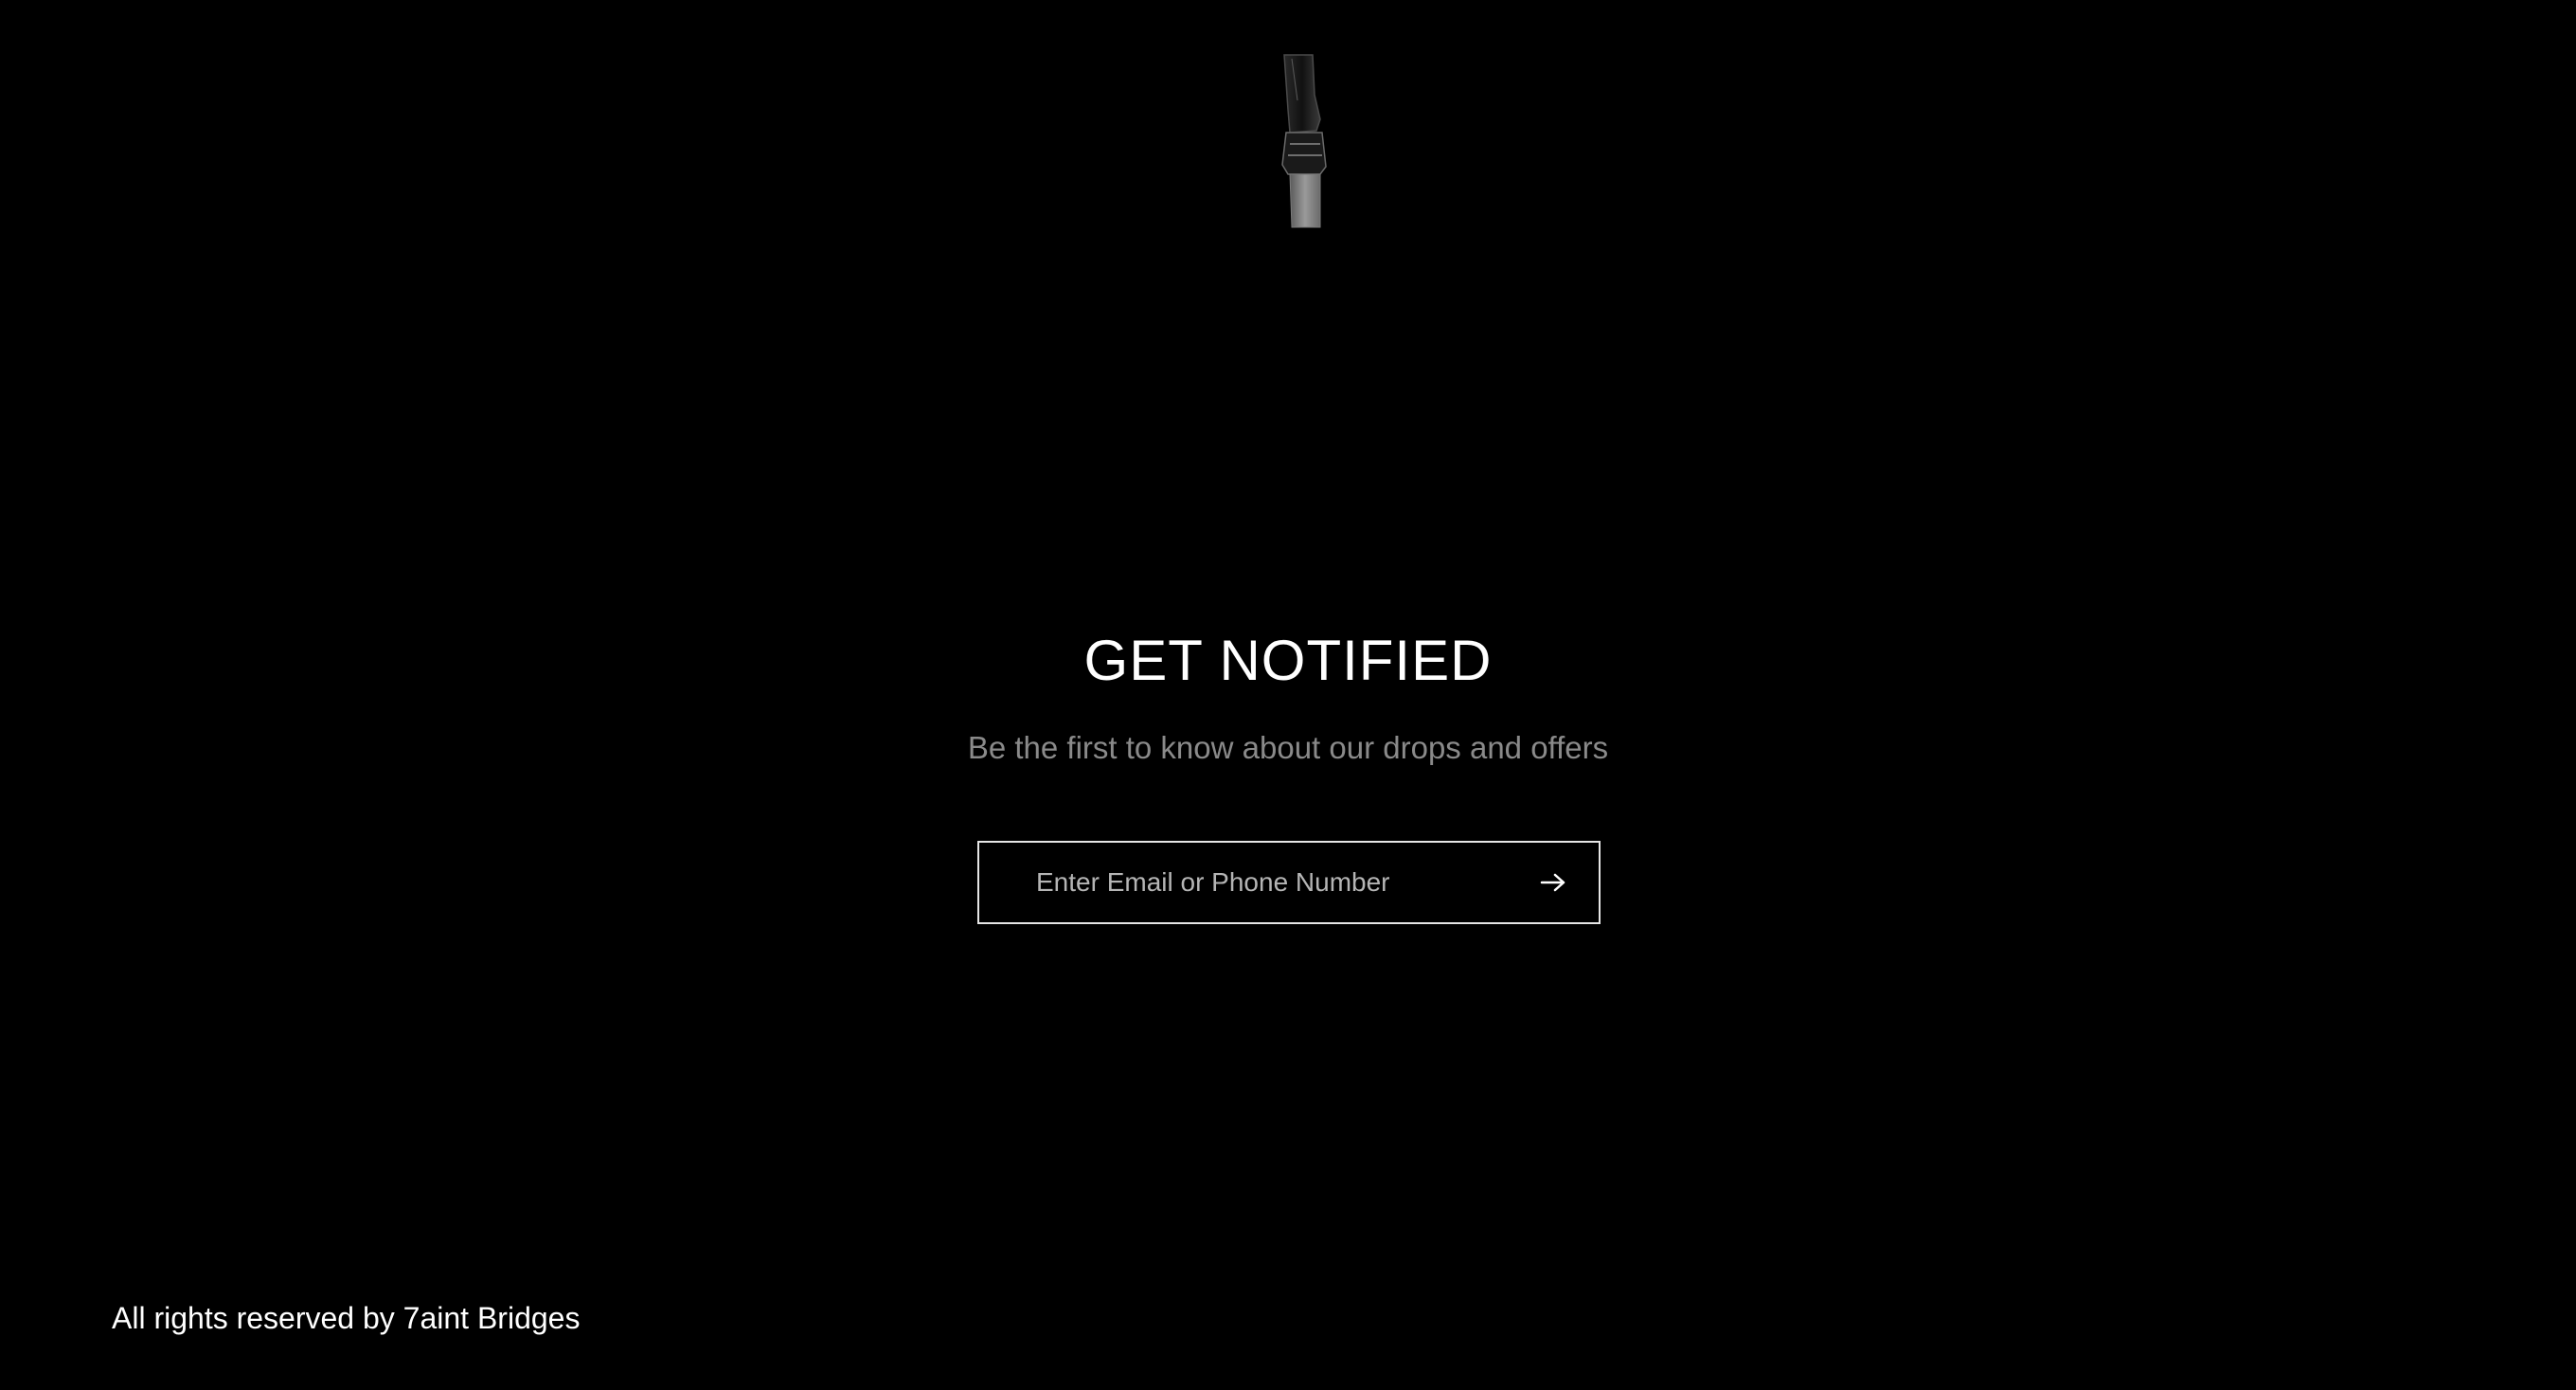  I want to click on email-or-phone-input, so click(1243, 882).